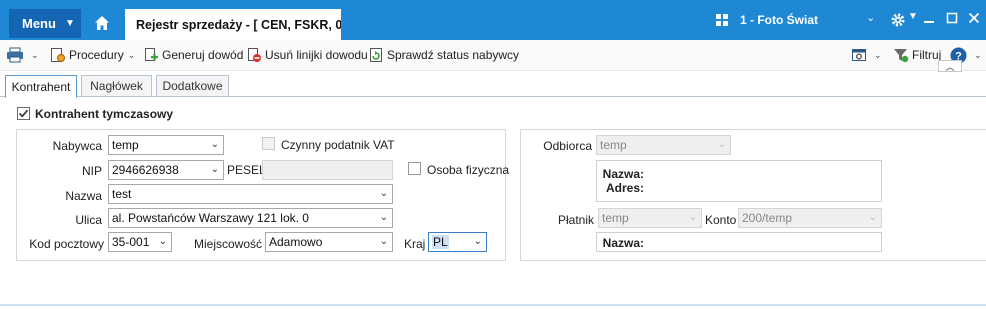  What do you see at coordinates (88, 220) in the screenshot?
I see `street-label: Ulica` at bounding box center [88, 220].